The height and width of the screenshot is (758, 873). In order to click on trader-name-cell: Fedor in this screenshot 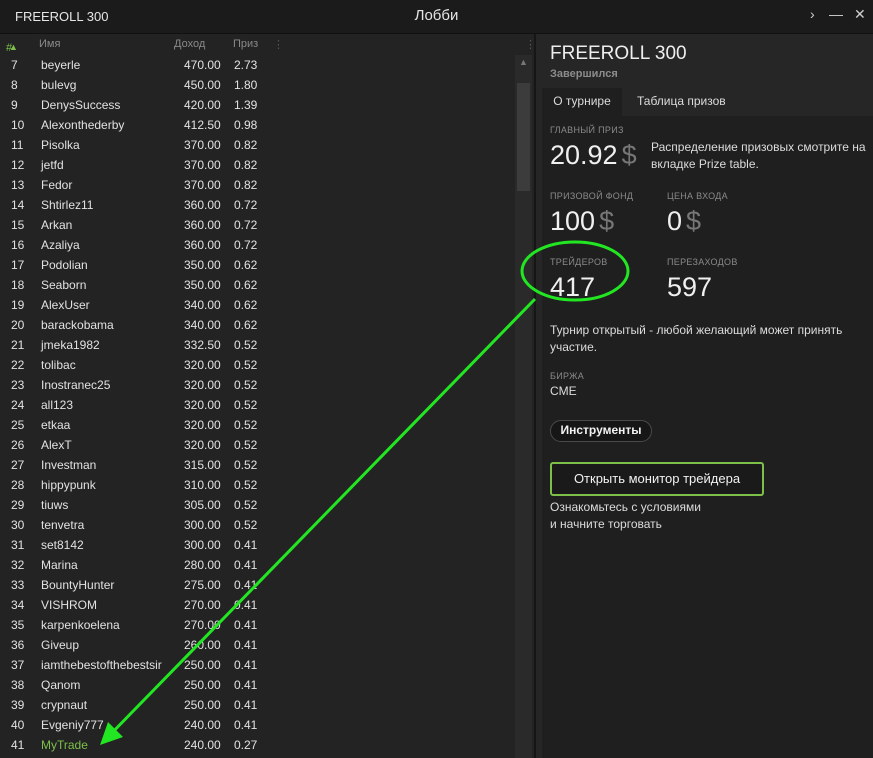, I will do `click(57, 185)`.